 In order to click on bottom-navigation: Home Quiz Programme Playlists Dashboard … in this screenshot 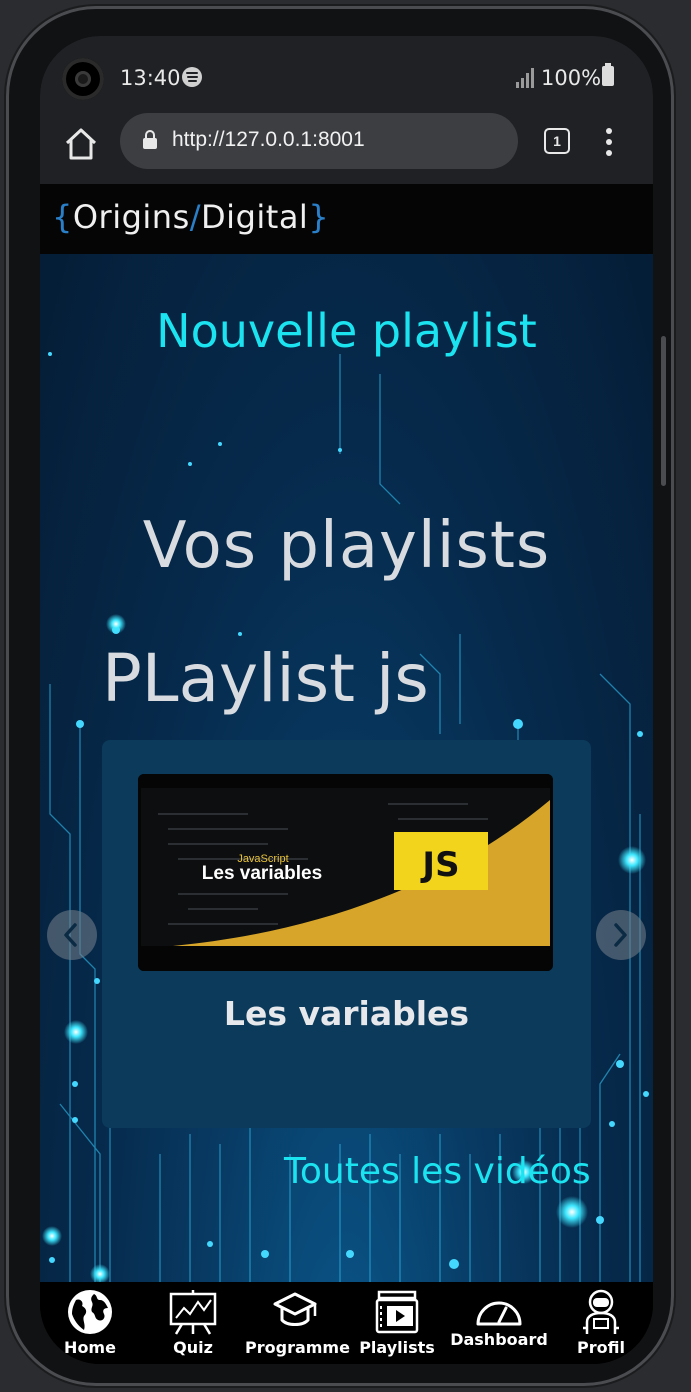, I will do `click(346, 1323)`.